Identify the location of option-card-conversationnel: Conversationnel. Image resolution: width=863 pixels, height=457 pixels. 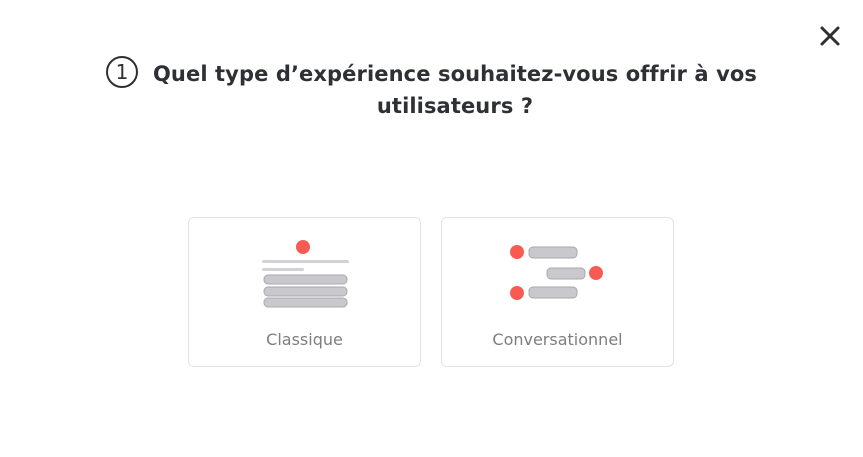
(557, 292).